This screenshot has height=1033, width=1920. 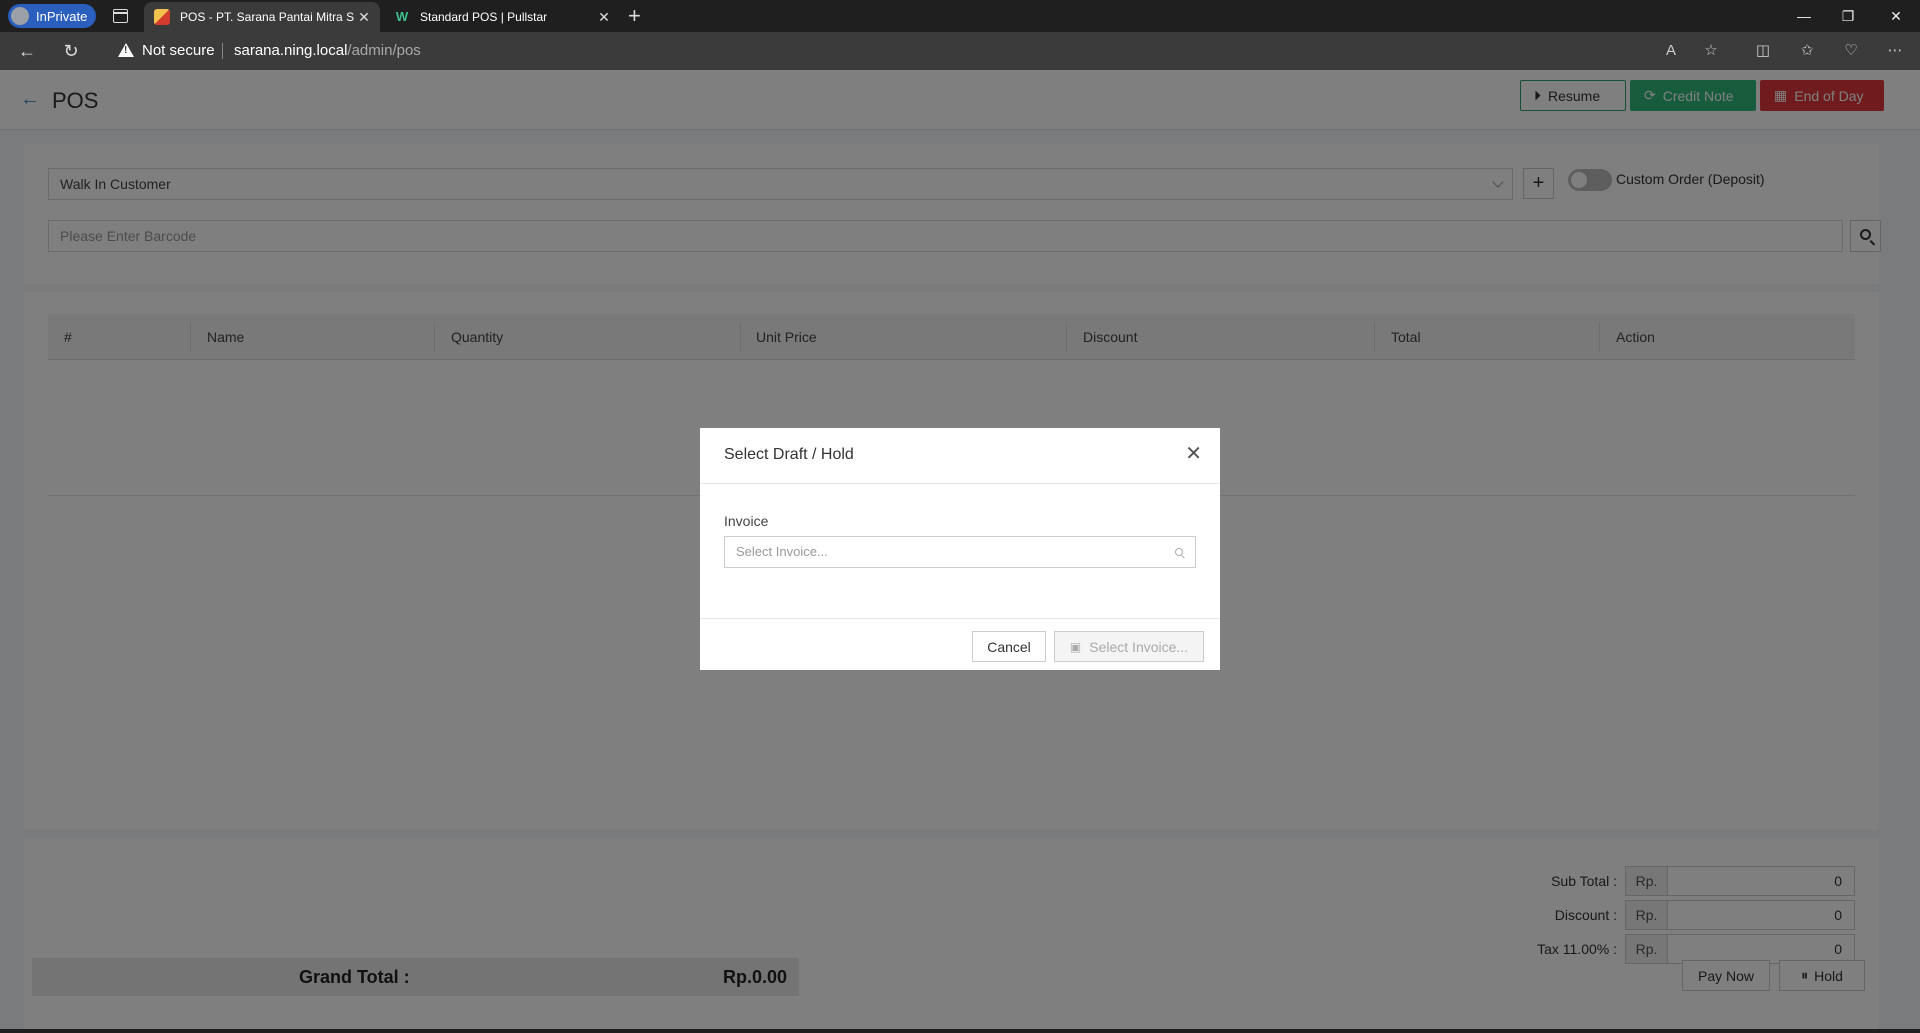 I want to click on url-field: sarana.ning.local/admin/pos, so click(x=327, y=50).